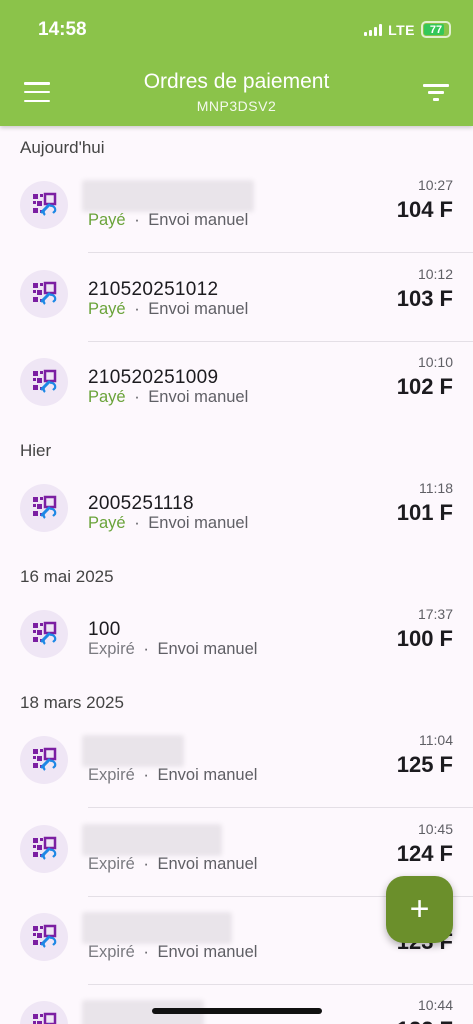 The width and height of the screenshot is (473, 1024). What do you see at coordinates (236, 81) in the screenshot?
I see `page-title: Ordres de paiement` at bounding box center [236, 81].